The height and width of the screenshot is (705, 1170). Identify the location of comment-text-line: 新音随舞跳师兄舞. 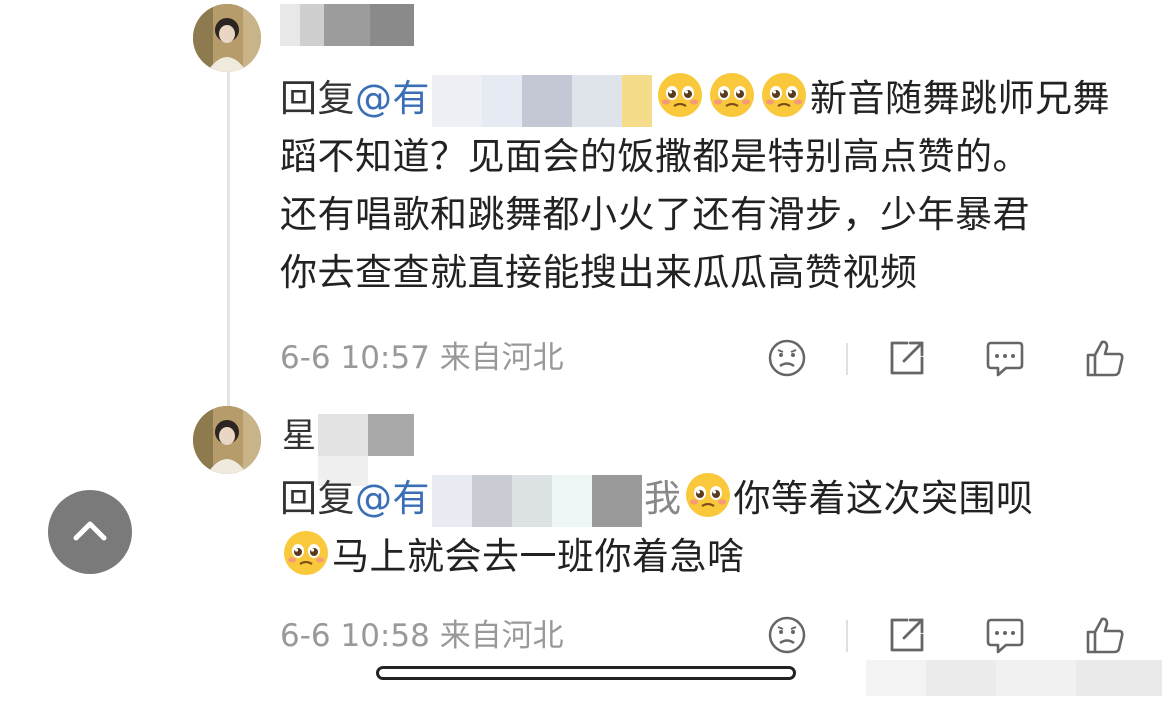
(960, 98).